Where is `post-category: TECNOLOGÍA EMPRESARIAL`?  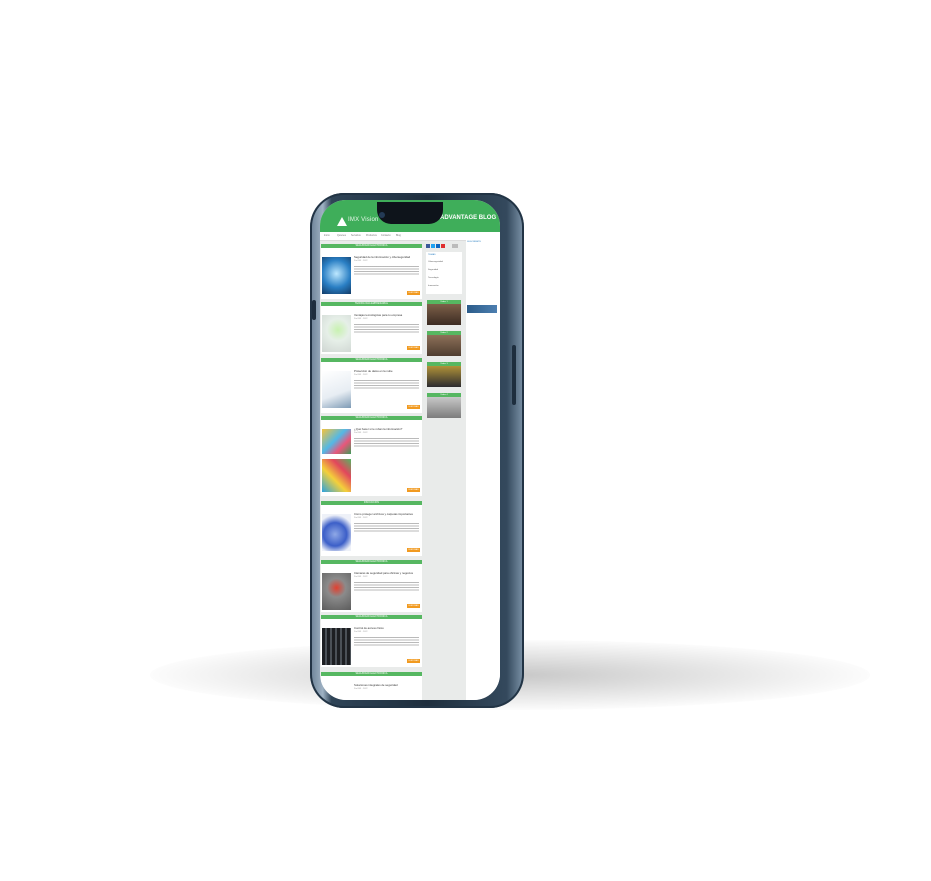 post-category: TECNOLOGÍA EMPRESARIAL is located at coordinates (371, 304).